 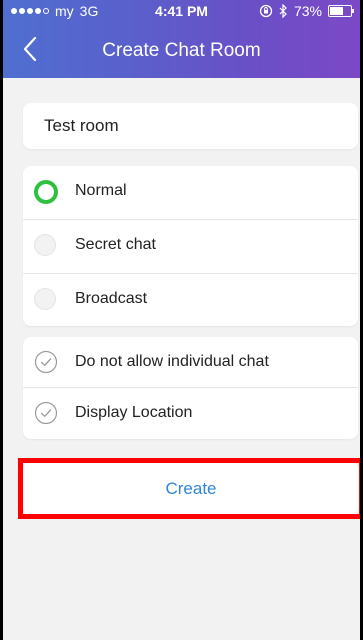 I want to click on room-type-label: Secret chat, so click(x=115, y=244).